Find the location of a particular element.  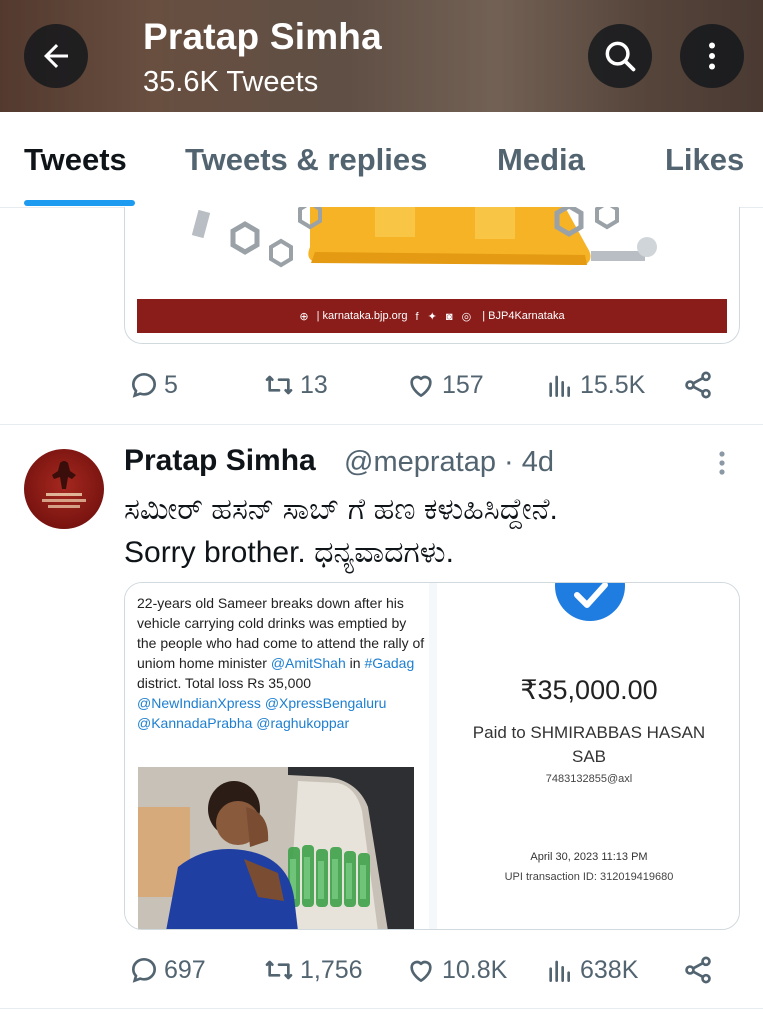

avatar is located at coordinates (64, 489).